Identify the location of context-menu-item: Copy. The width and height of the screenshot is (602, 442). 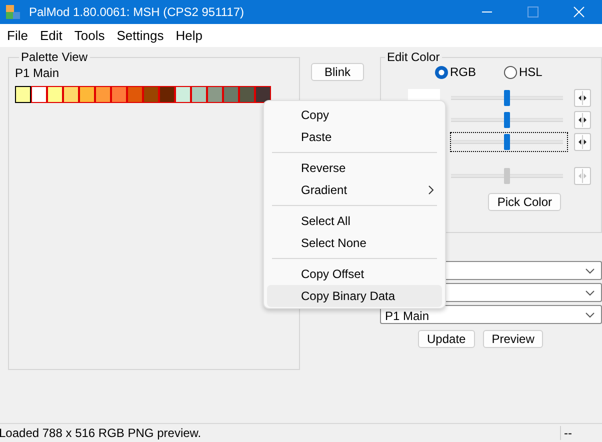
(354, 115).